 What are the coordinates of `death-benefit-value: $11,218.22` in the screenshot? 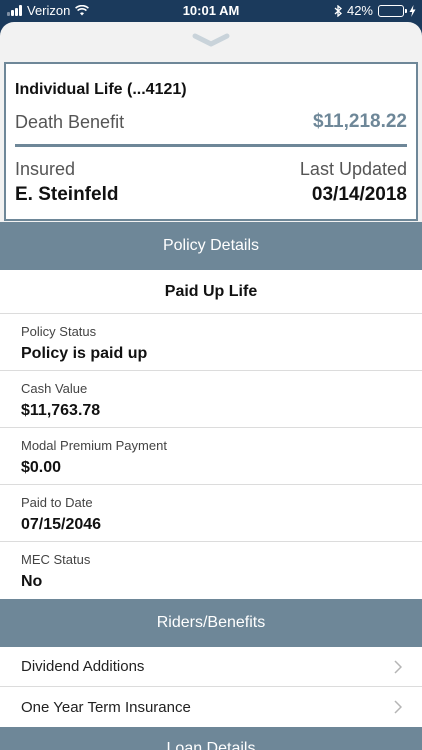 It's located at (359, 121).